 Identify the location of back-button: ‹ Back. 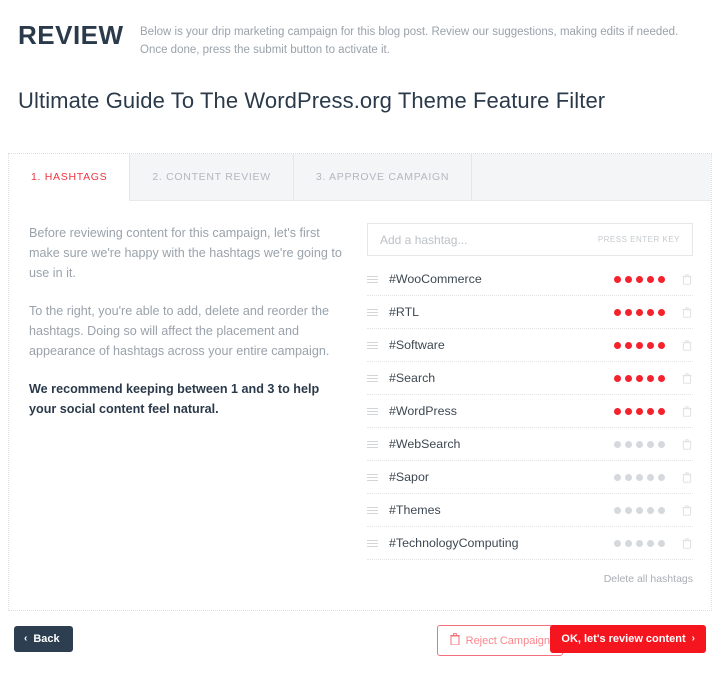
(43, 639).